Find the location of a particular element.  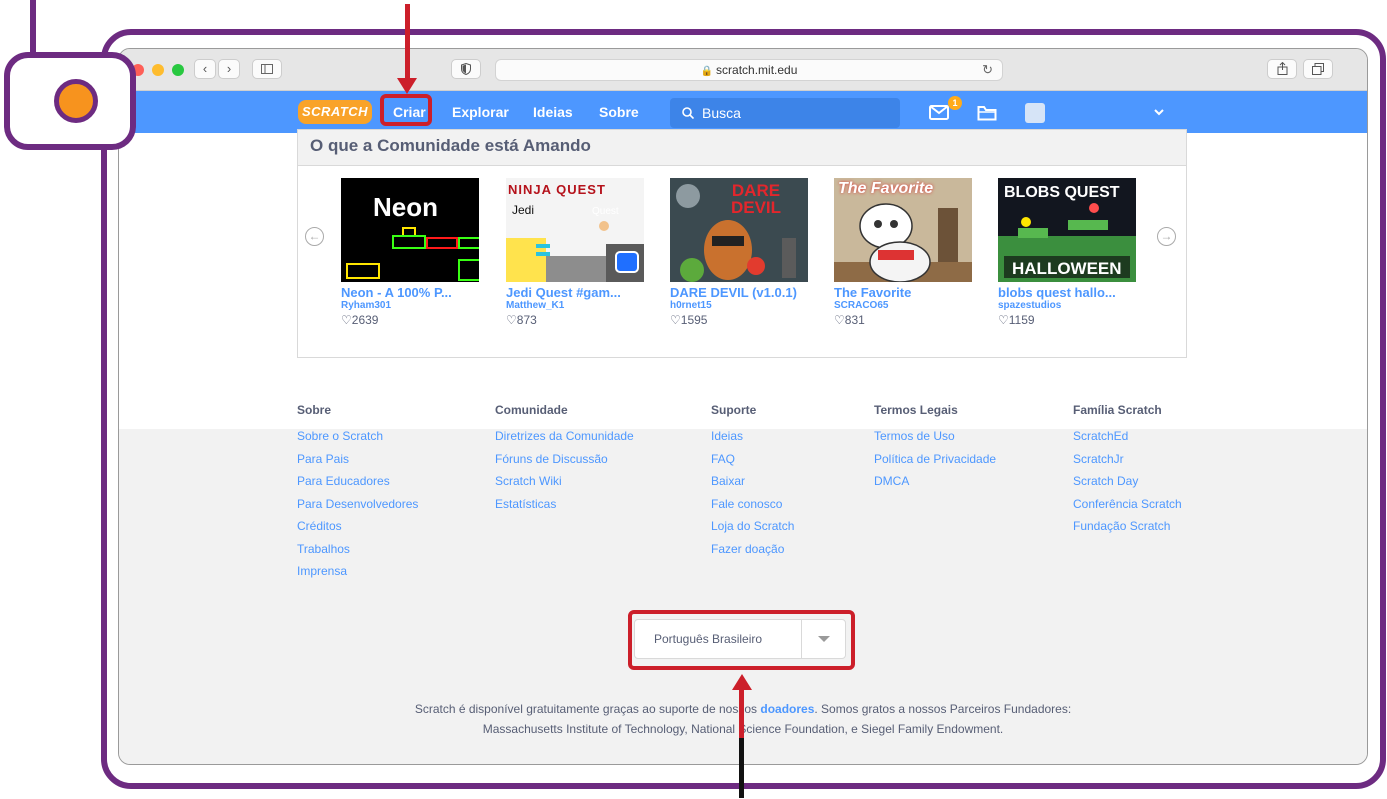

carousel-next-arrow-icon: → is located at coordinates (1166, 236).